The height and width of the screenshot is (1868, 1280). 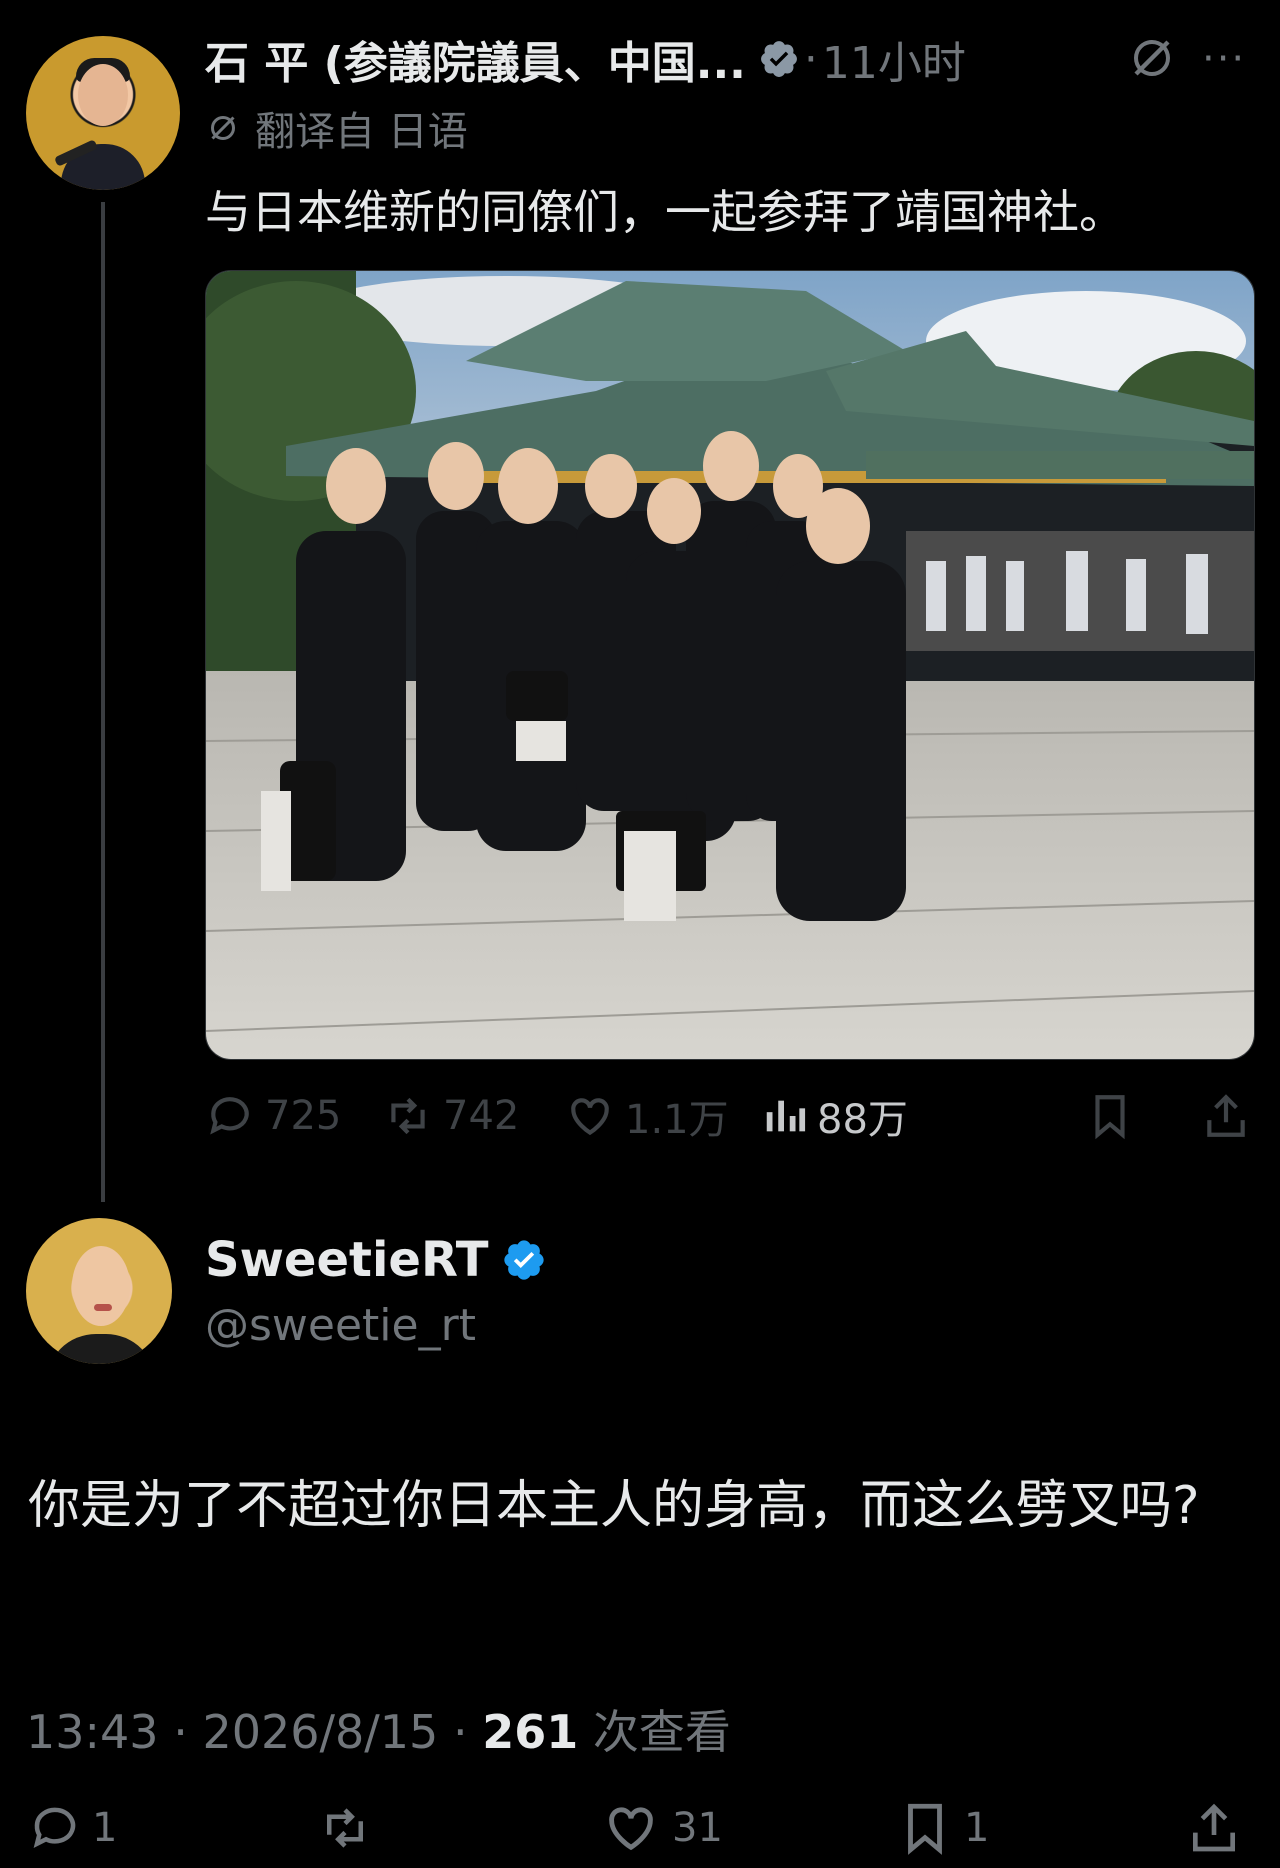 I want to click on parent-action-bar: 725 742 1.1万 88万, so click(x=729, y=1116).